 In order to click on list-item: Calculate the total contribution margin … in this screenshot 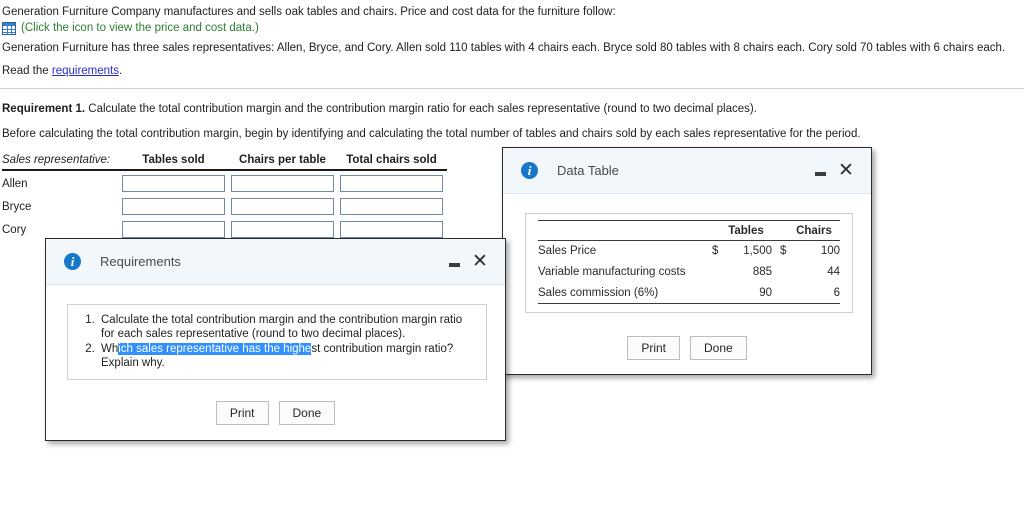, I will do `click(287, 327)`.